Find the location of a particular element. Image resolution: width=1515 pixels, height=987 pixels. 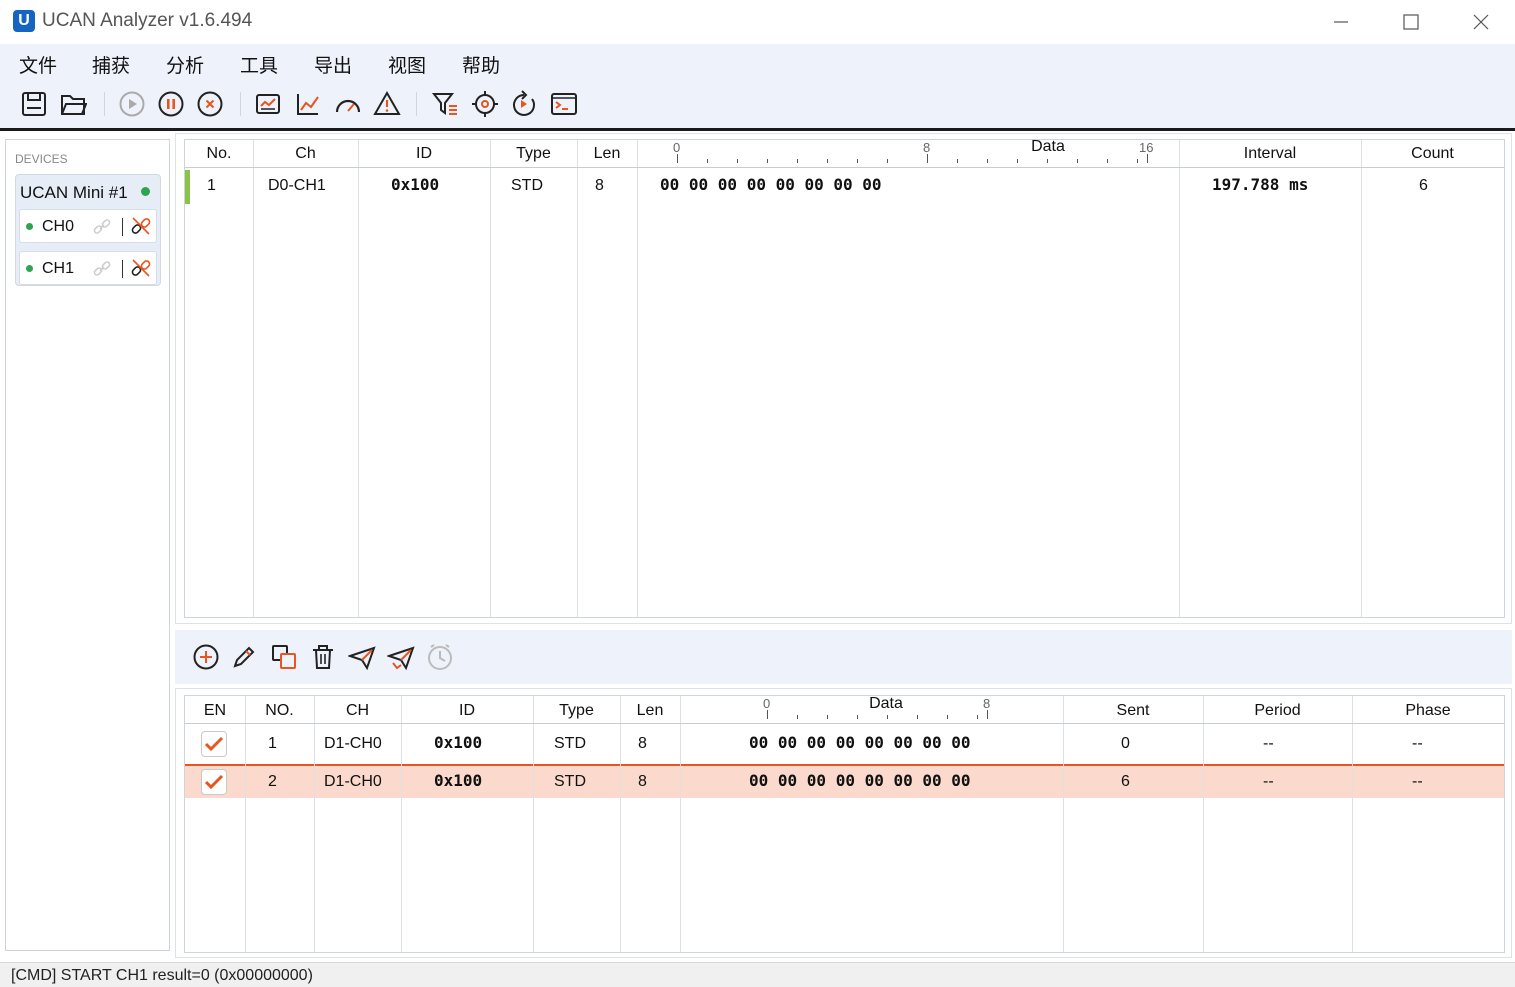

ruler-label-mid: 8 is located at coordinates (927, 147).